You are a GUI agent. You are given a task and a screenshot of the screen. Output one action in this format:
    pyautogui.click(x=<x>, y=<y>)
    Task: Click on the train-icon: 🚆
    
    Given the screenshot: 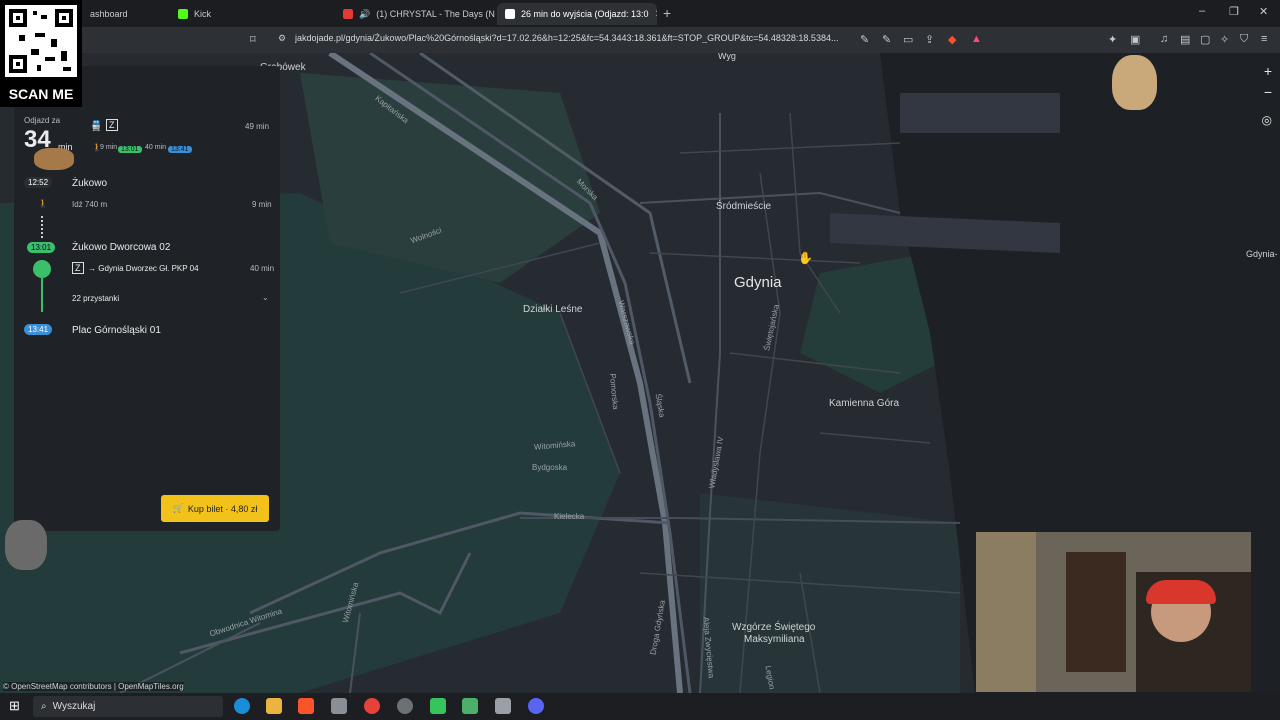 What is the action you would take?
    pyautogui.click(x=96, y=126)
    